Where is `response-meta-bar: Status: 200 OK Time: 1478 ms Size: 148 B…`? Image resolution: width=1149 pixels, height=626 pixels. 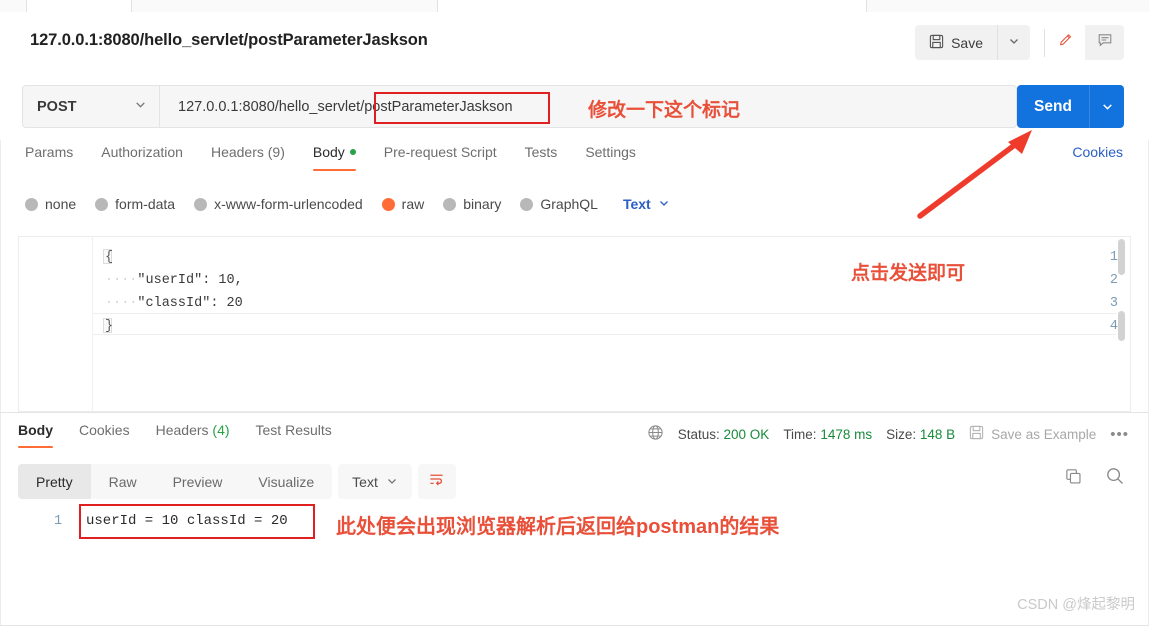 response-meta-bar: Status: 200 OK Time: 1478 ms Size: 148 B… is located at coordinates (888, 434).